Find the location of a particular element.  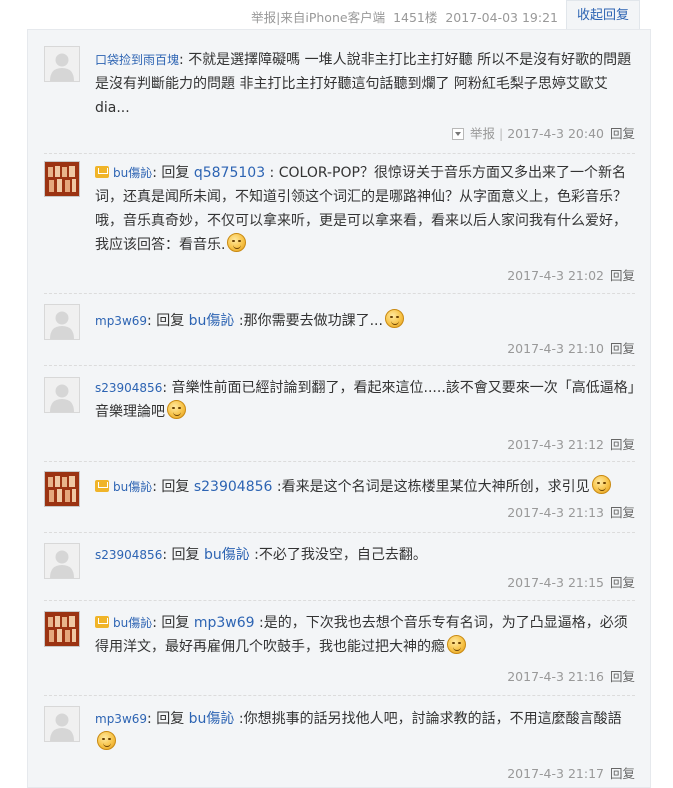

reply-target-link: q5875103 is located at coordinates (229, 173).